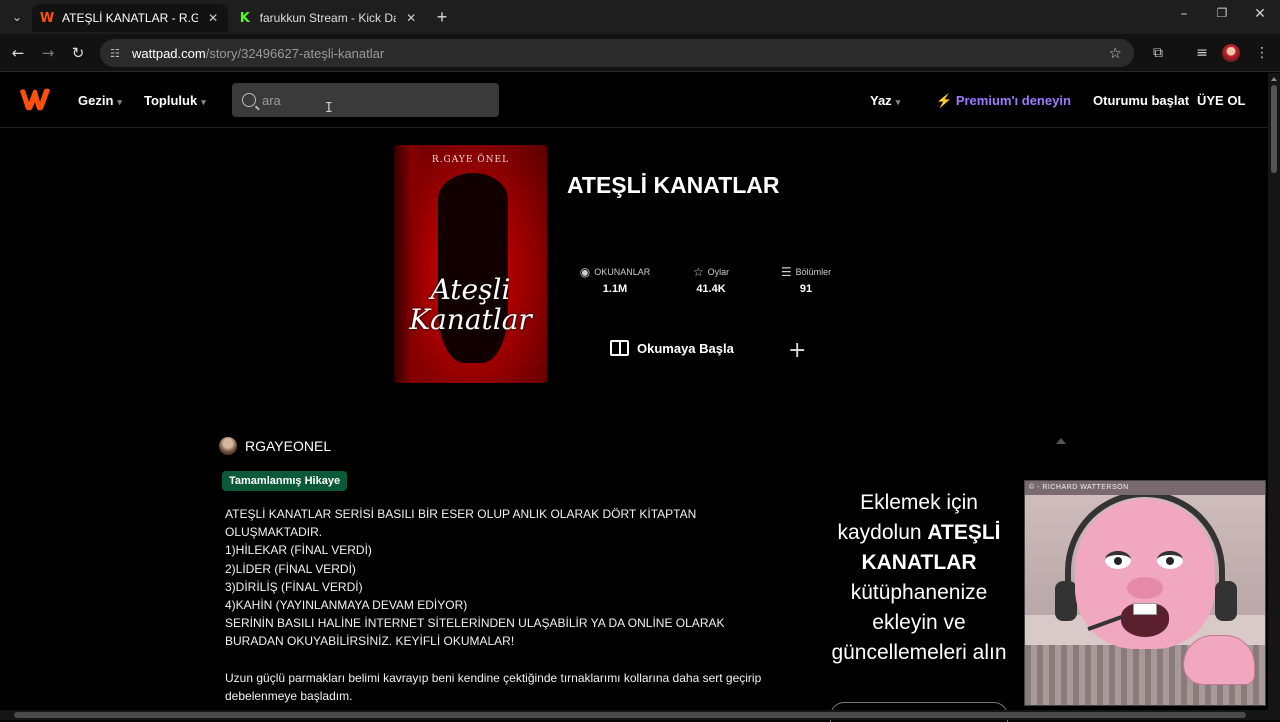 The height and width of the screenshot is (722, 1280). What do you see at coordinates (1226, 601) in the screenshot?
I see `earpiece-right` at bounding box center [1226, 601].